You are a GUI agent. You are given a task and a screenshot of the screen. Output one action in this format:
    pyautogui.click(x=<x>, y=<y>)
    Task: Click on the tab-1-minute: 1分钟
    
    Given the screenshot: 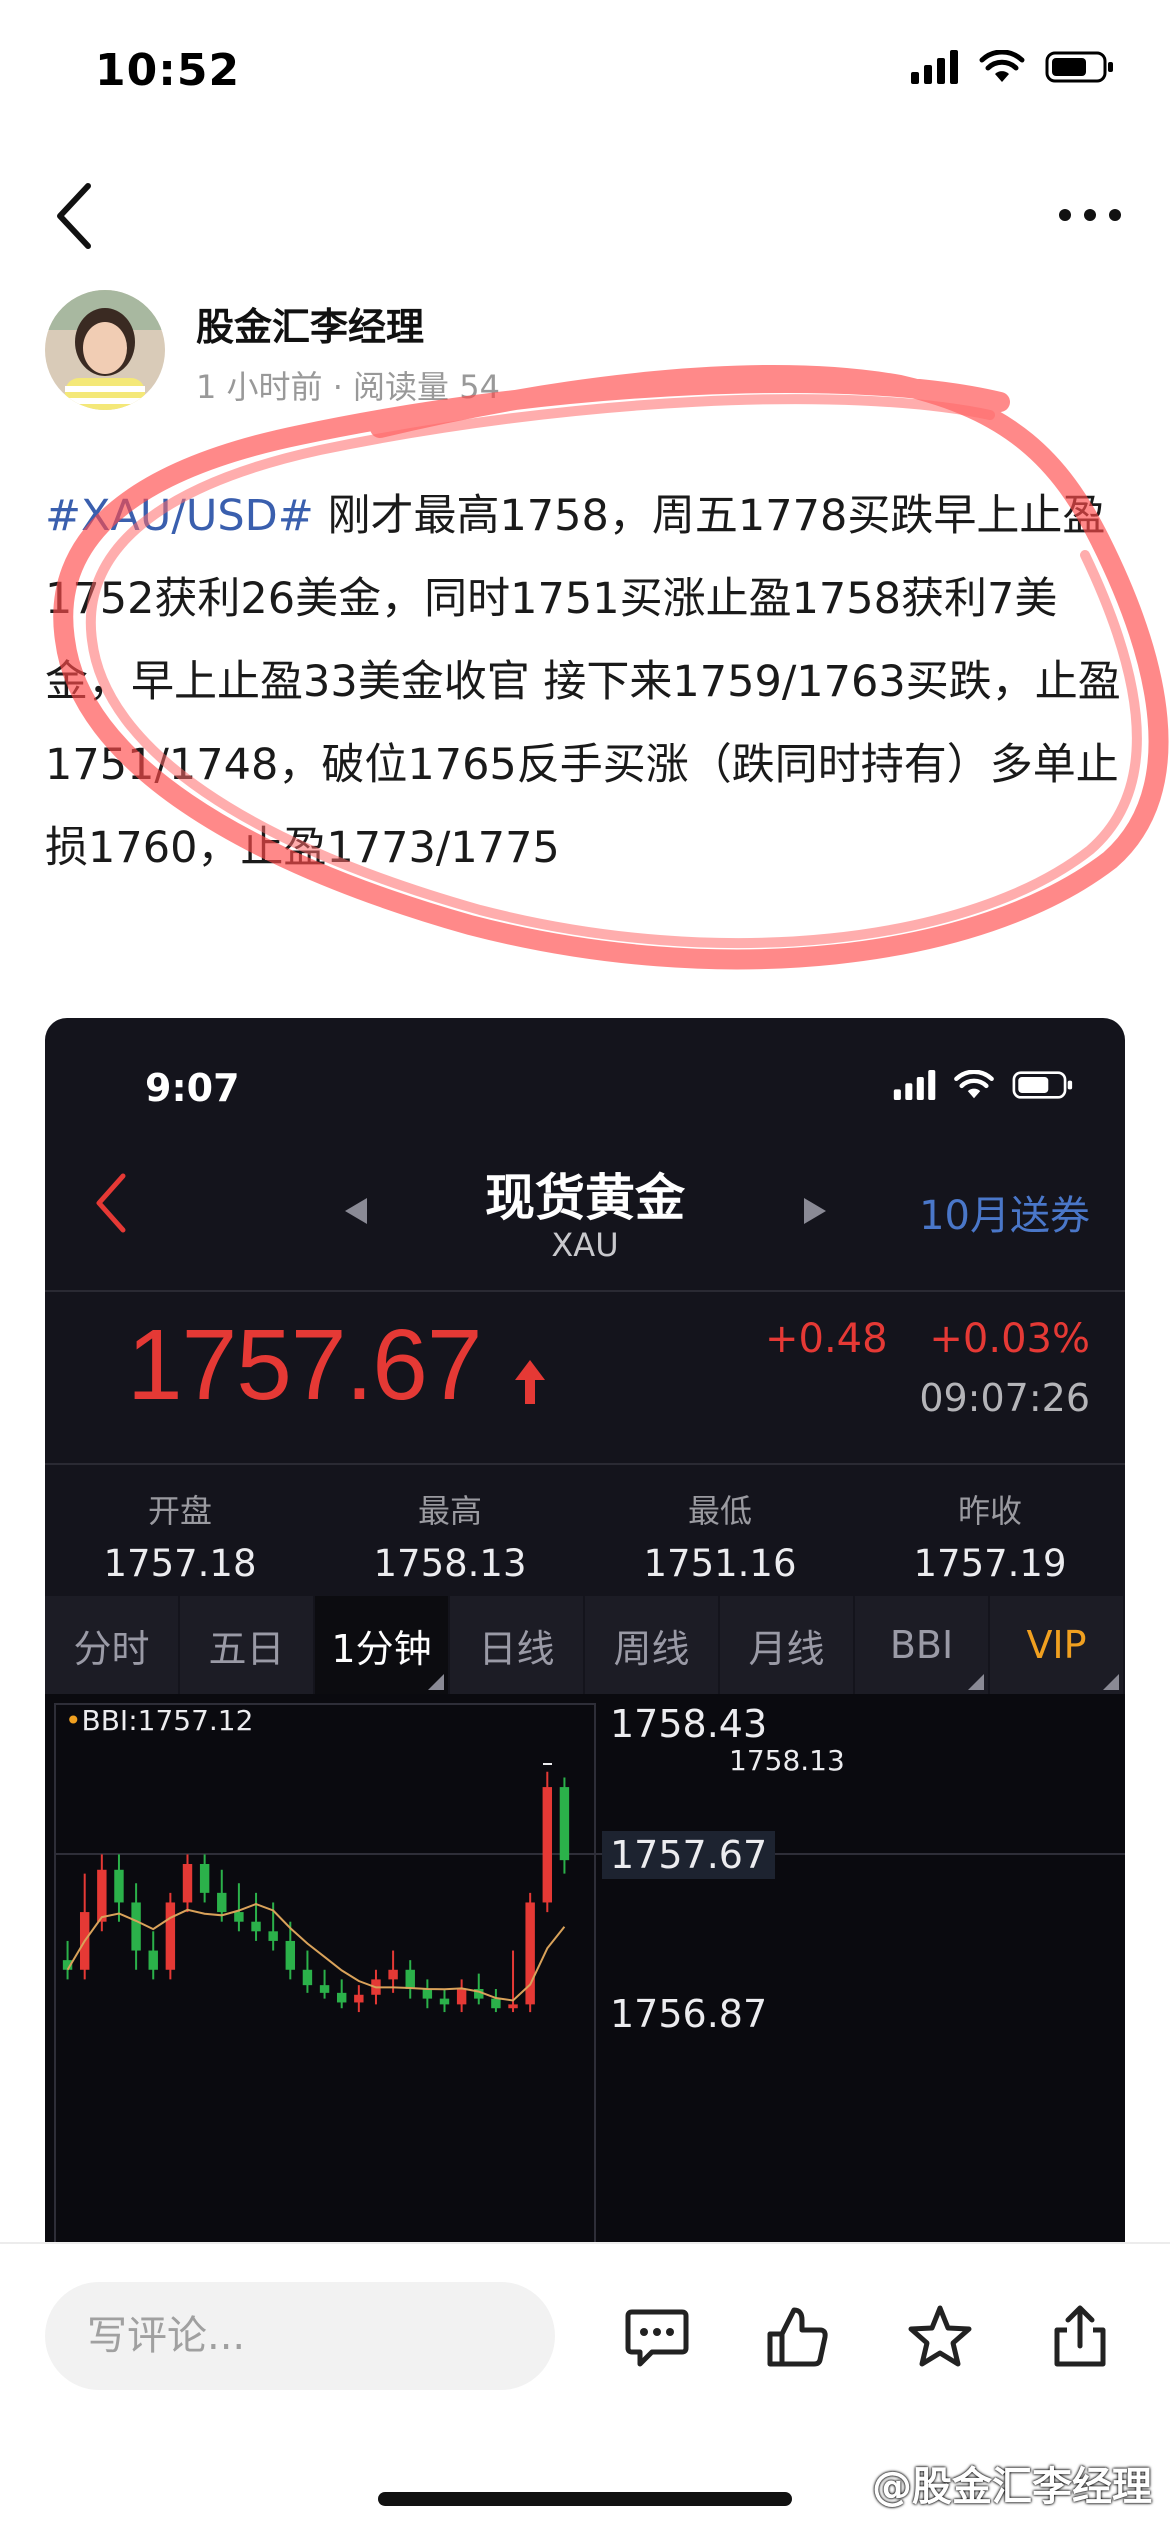 What is the action you would take?
    pyautogui.click(x=382, y=1645)
    